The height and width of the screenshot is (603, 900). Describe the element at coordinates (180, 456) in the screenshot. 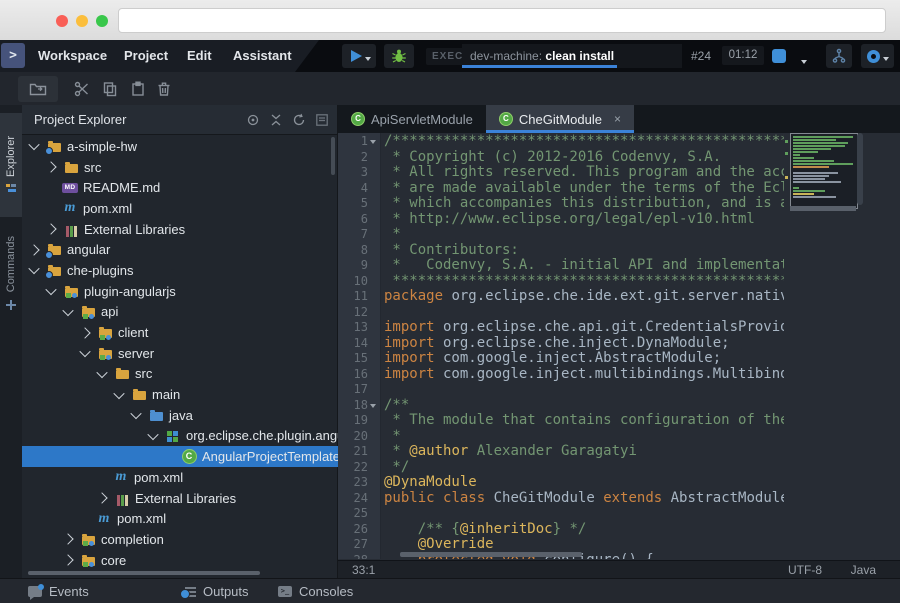

I see `tree-row: C AngularProjectTemplateE` at that location.